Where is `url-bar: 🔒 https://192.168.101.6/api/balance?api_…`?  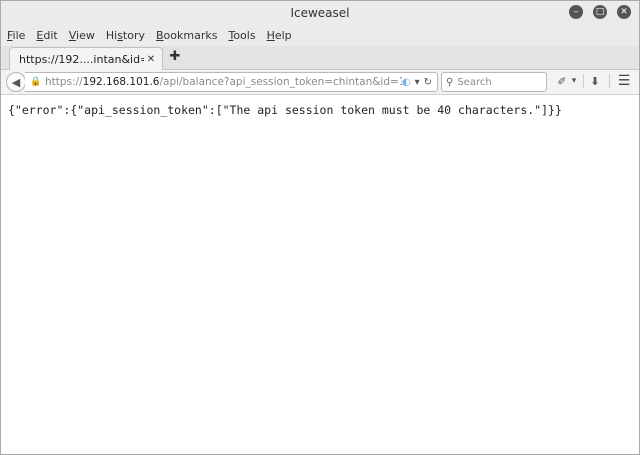 url-bar: 🔒 https://192.168.101.6/api/balance?api_… is located at coordinates (231, 82).